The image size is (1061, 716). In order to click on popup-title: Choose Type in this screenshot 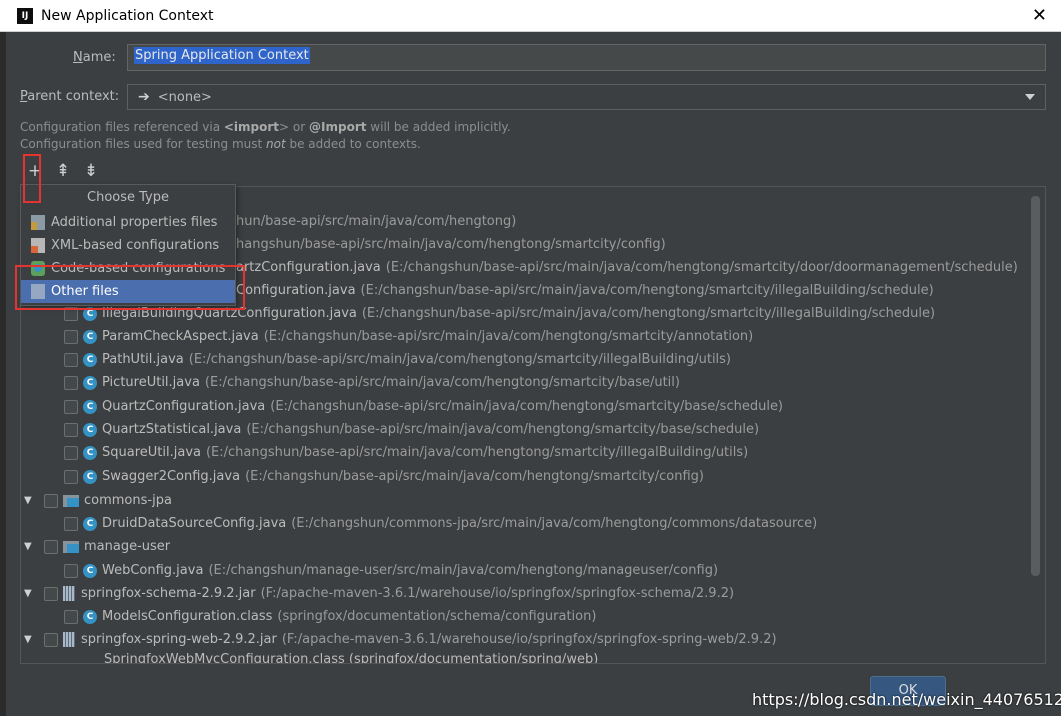, I will do `click(128, 197)`.